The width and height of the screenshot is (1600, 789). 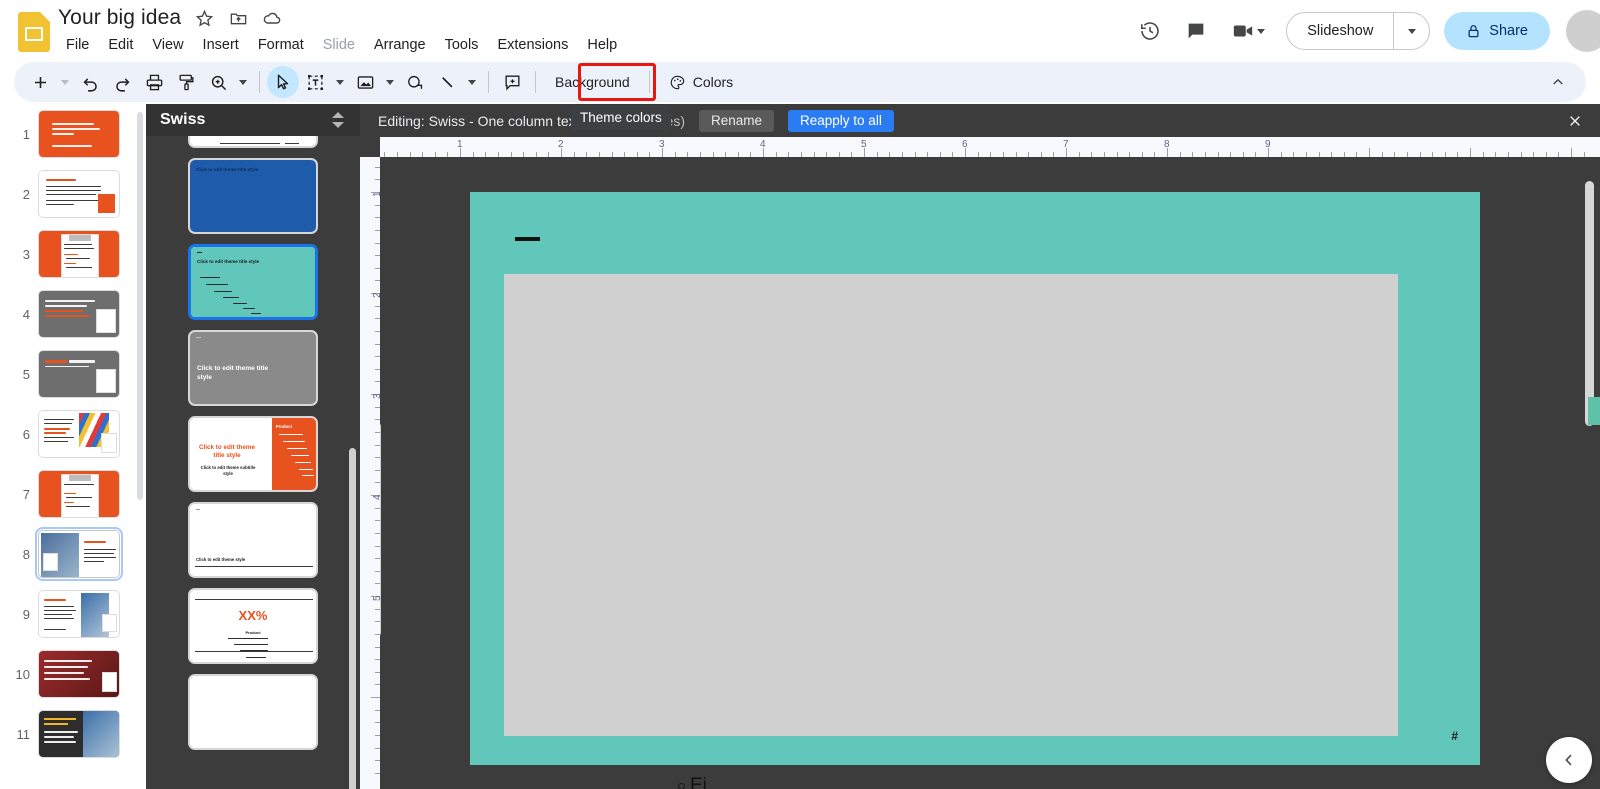 I want to click on presence-marker, so click(x=1594, y=411).